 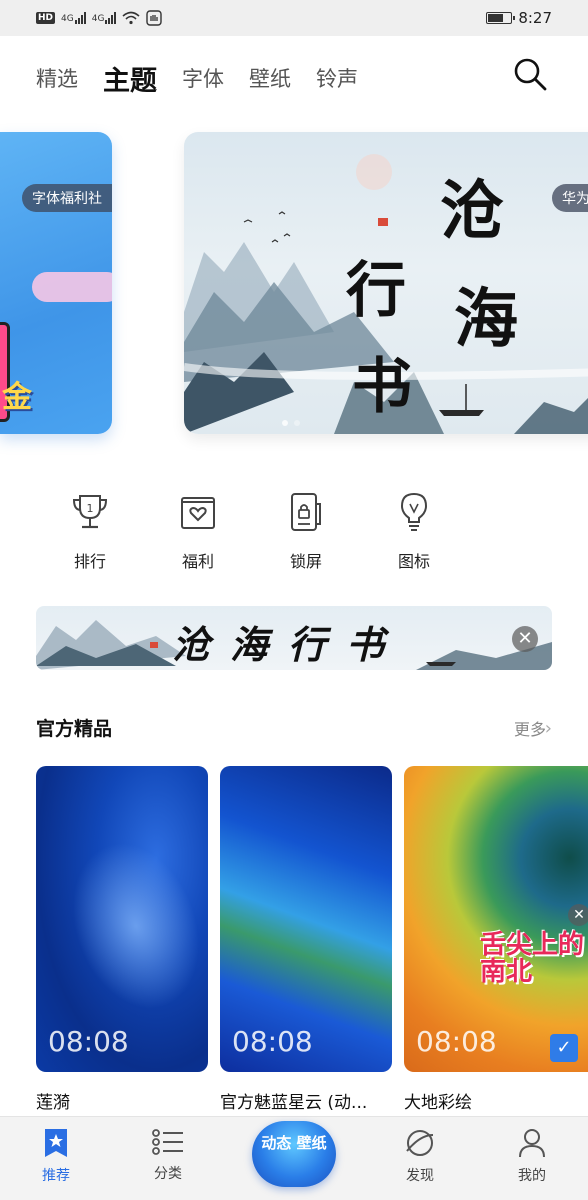 What do you see at coordinates (376, 291) in the screenshot?
I see `calligraphy-char: 行` at bounding box center [376, 291].